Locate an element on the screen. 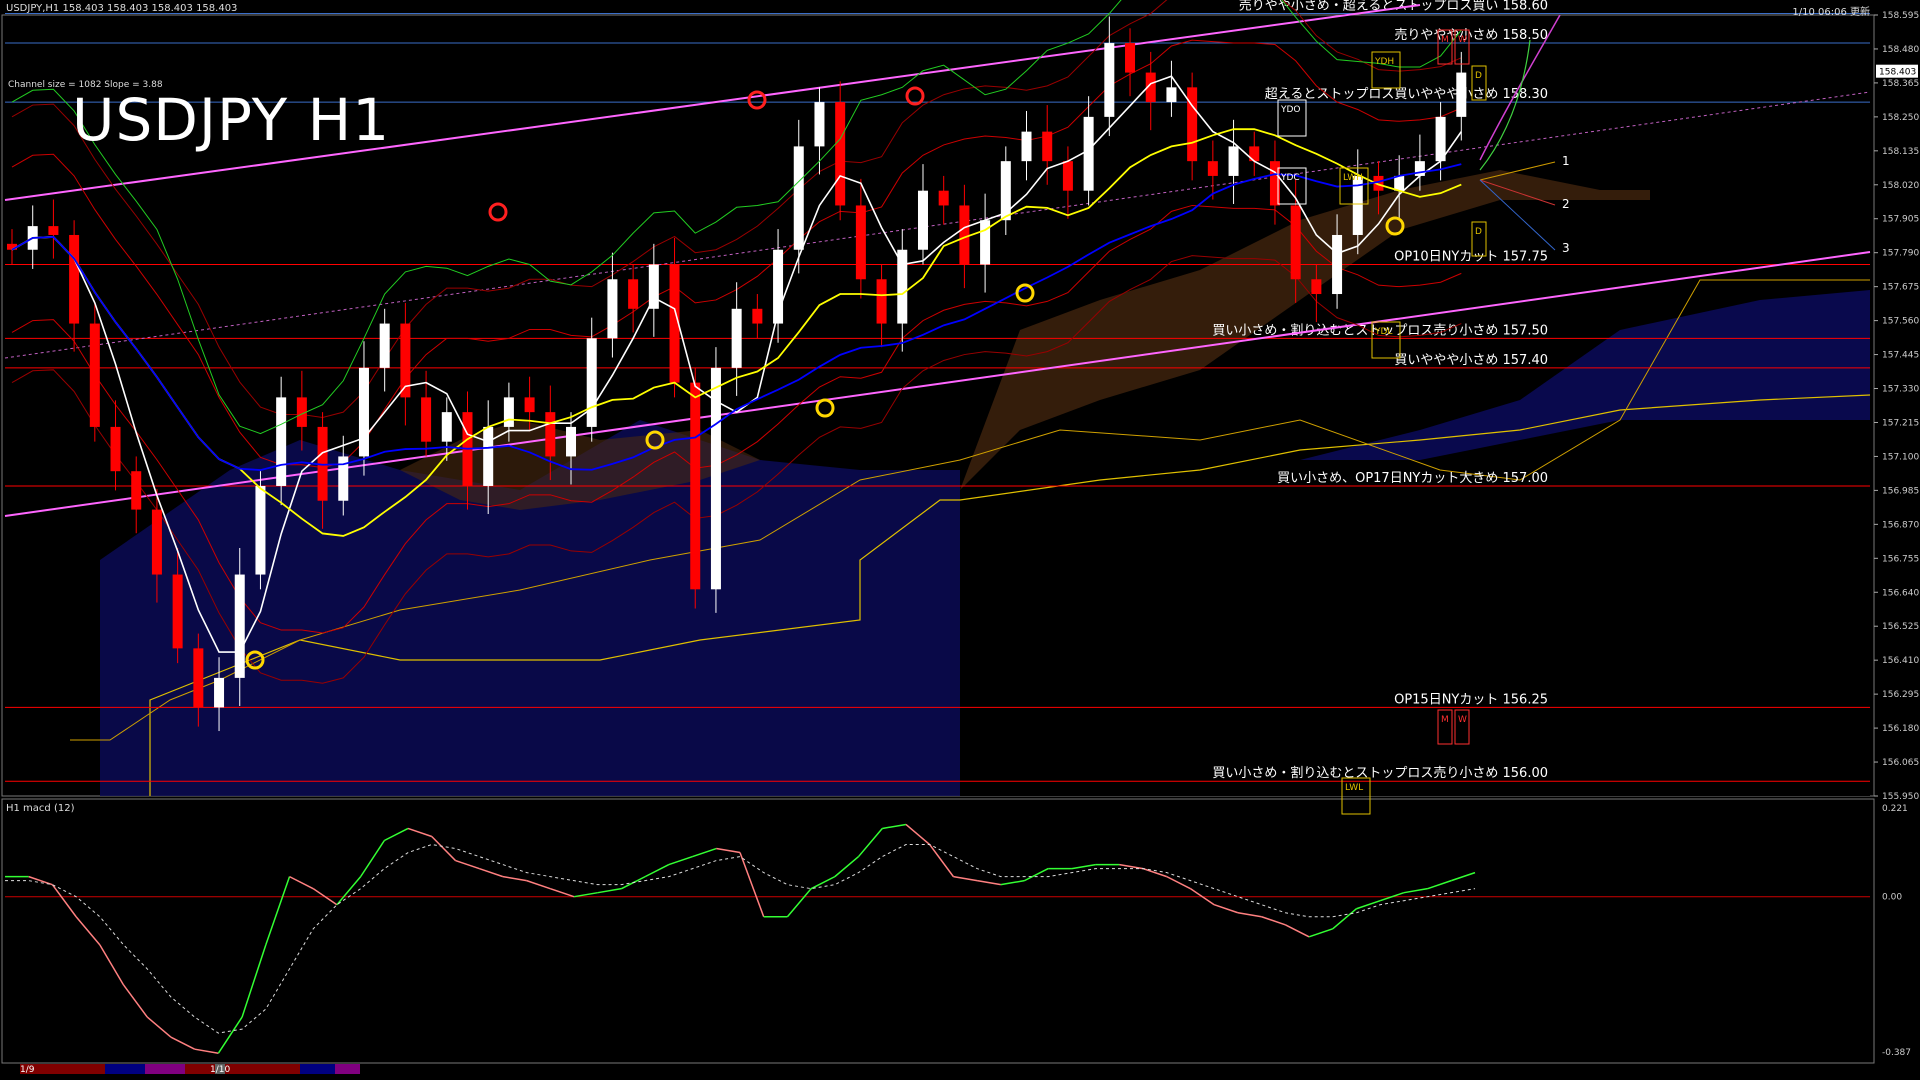  price-tick-label: 157.445 is located at coordinates (1900, 356).